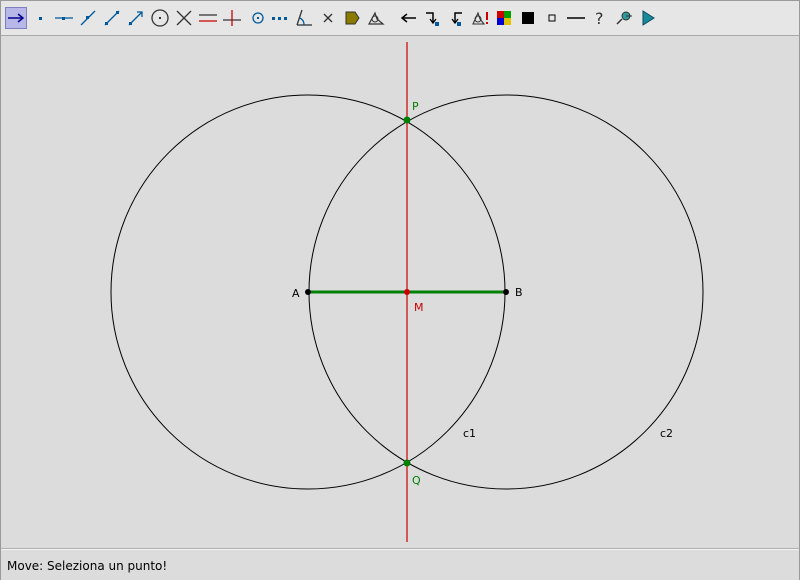 The width and height of the screenshot is (800, 580). I want to click on redo-back-icon, so click(456, 18).